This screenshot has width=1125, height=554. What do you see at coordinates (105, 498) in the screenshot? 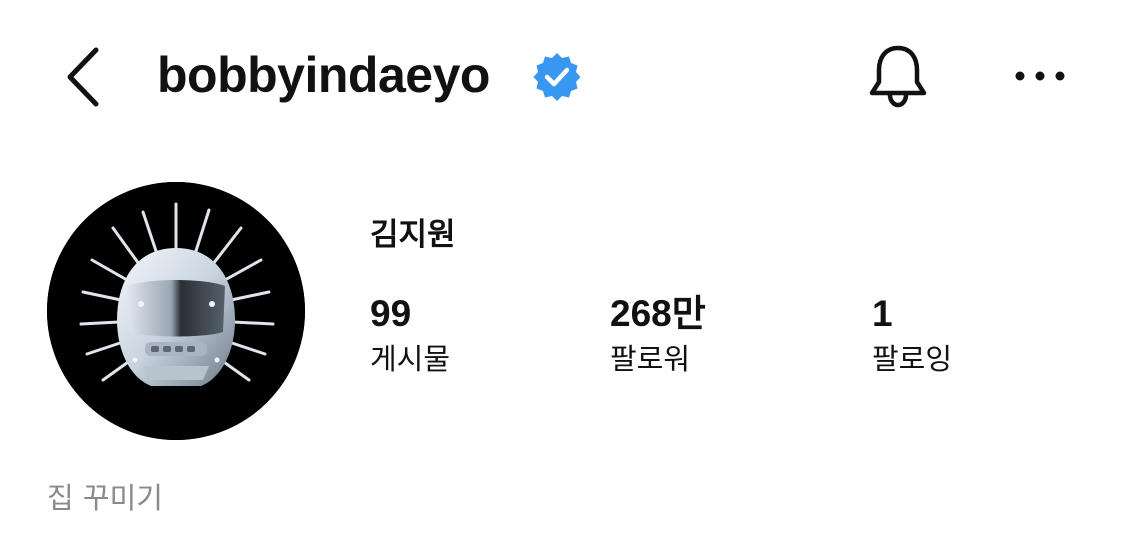
I see `decorate-home-link: 집 꾸미기` at bounding box center [105, 498].